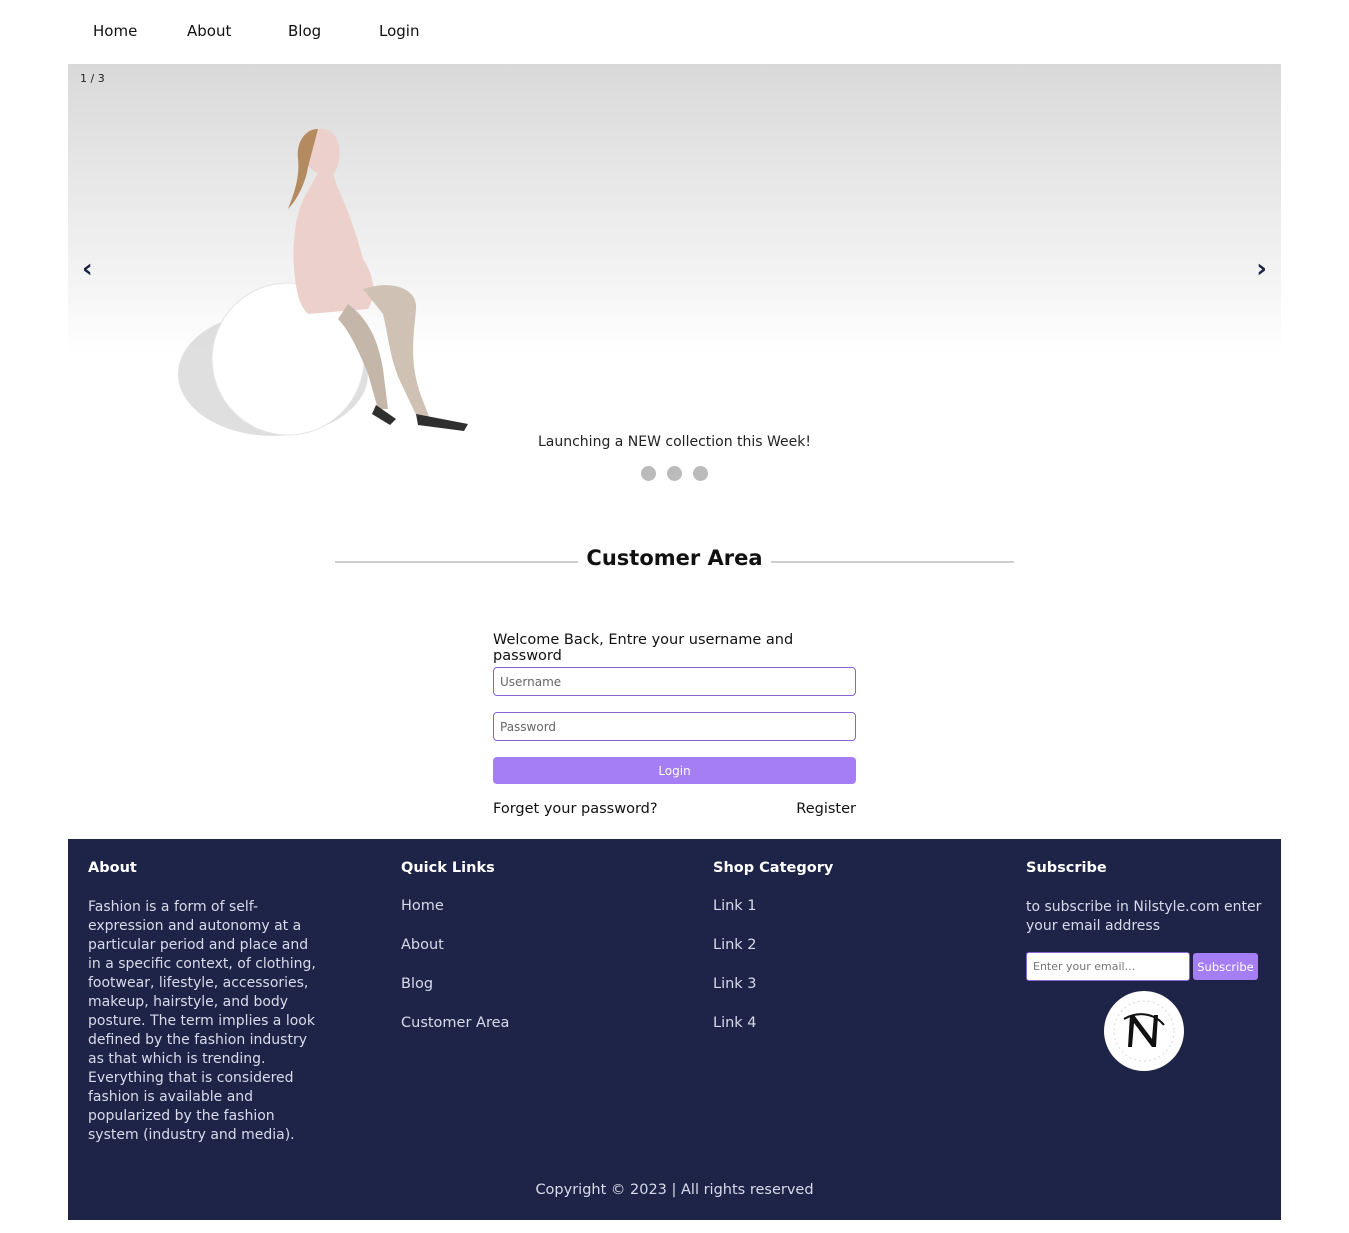  Describe the element at coordinates (575, 809) in the screenshot. I see `forgot-password-link: Forget your password?` at that location.